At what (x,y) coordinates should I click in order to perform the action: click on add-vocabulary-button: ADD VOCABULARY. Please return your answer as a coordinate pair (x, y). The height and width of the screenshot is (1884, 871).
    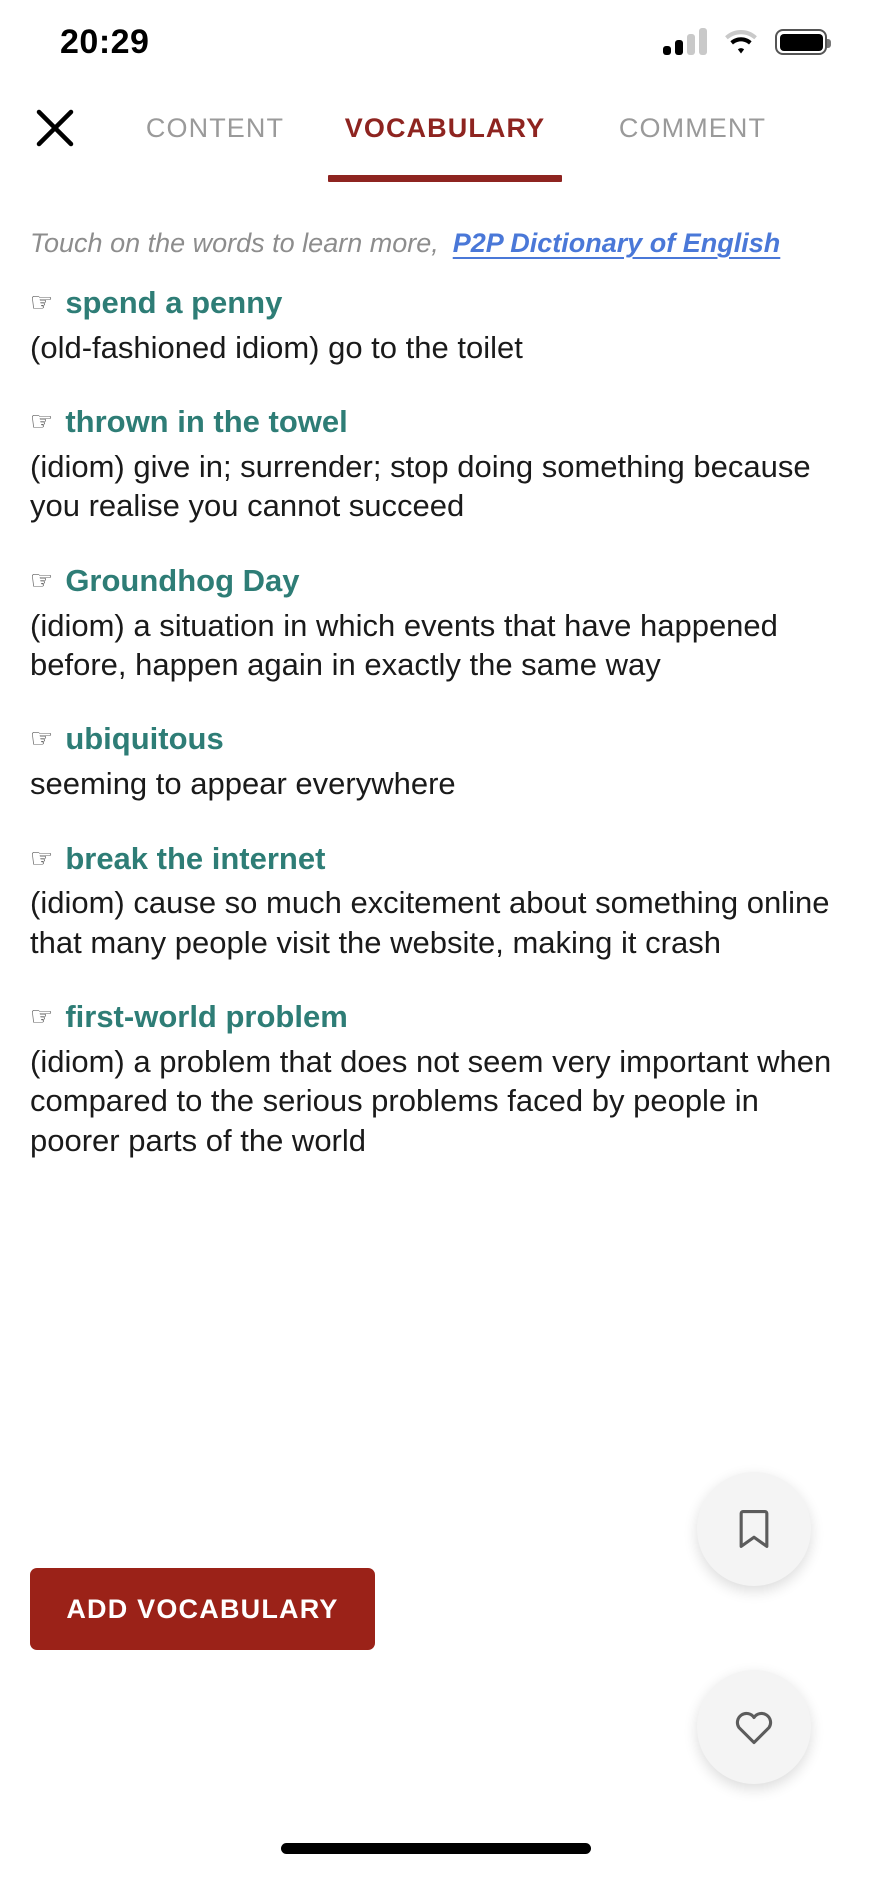
    Looking at the image, I should click on (202, 1609).